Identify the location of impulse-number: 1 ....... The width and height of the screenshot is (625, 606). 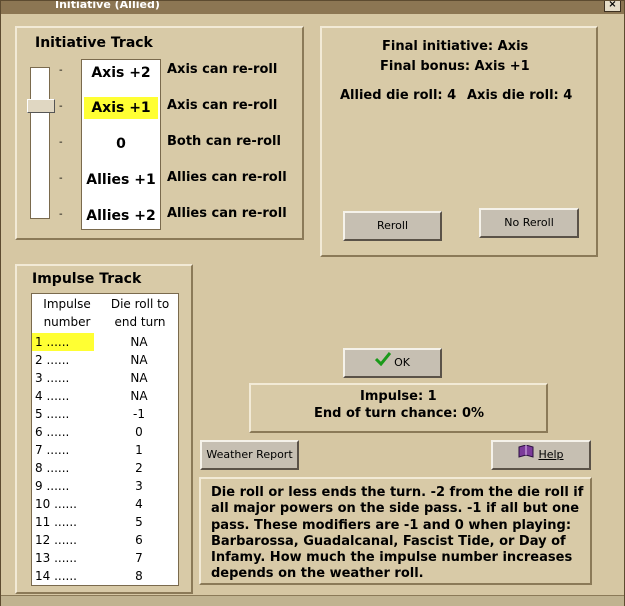
(63, 342).